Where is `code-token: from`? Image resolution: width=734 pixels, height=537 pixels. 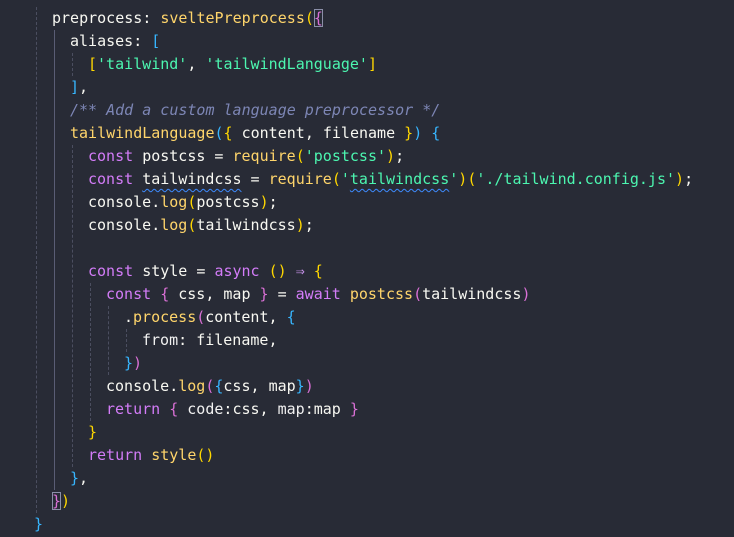
code-token: from is located at coordinates (160, 340).